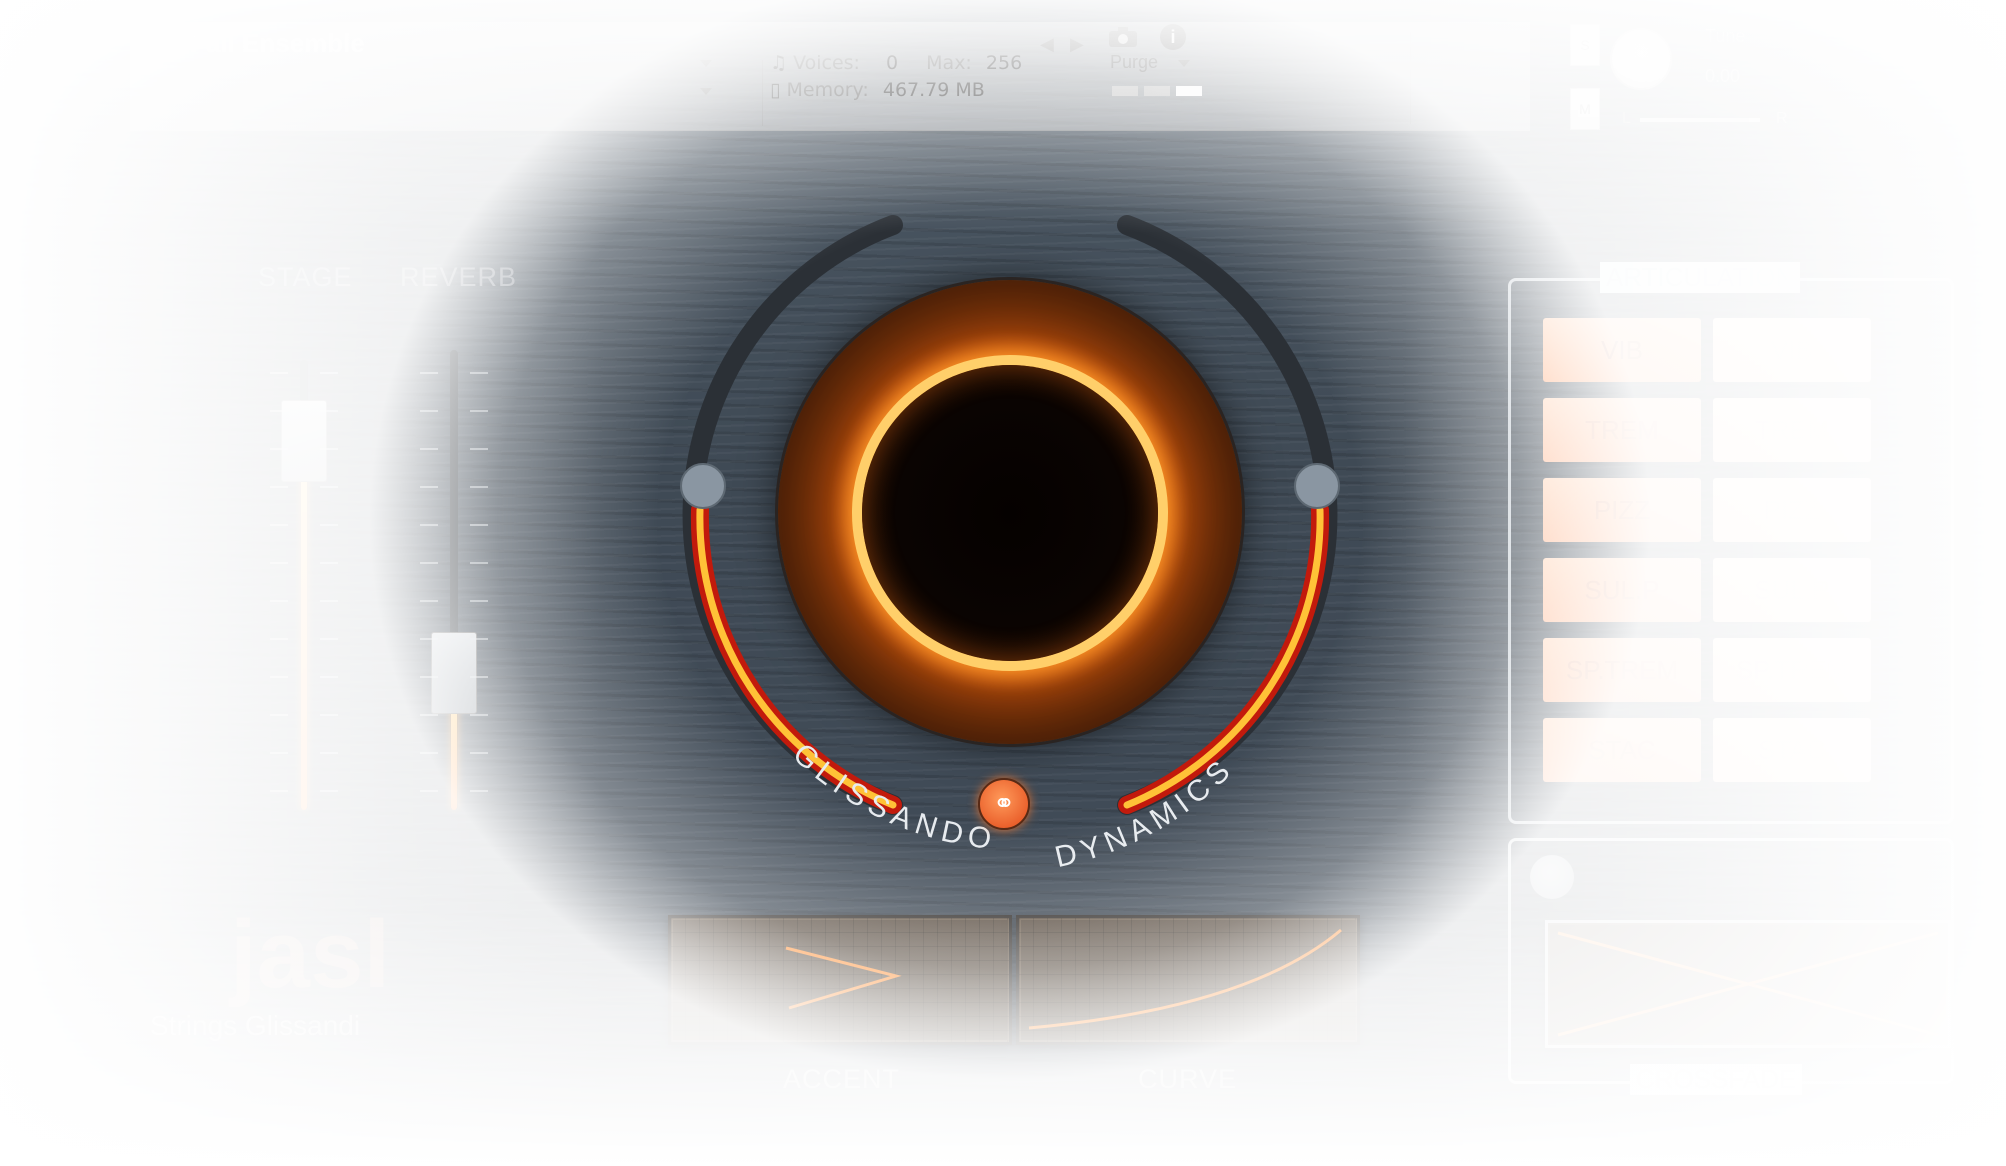 The width and height of the screenshot is (2006, 1166). What do you see at coordinates (892, 63) in the screenshot?
I see `voices-value: 0` at bounding box center [892, 63].